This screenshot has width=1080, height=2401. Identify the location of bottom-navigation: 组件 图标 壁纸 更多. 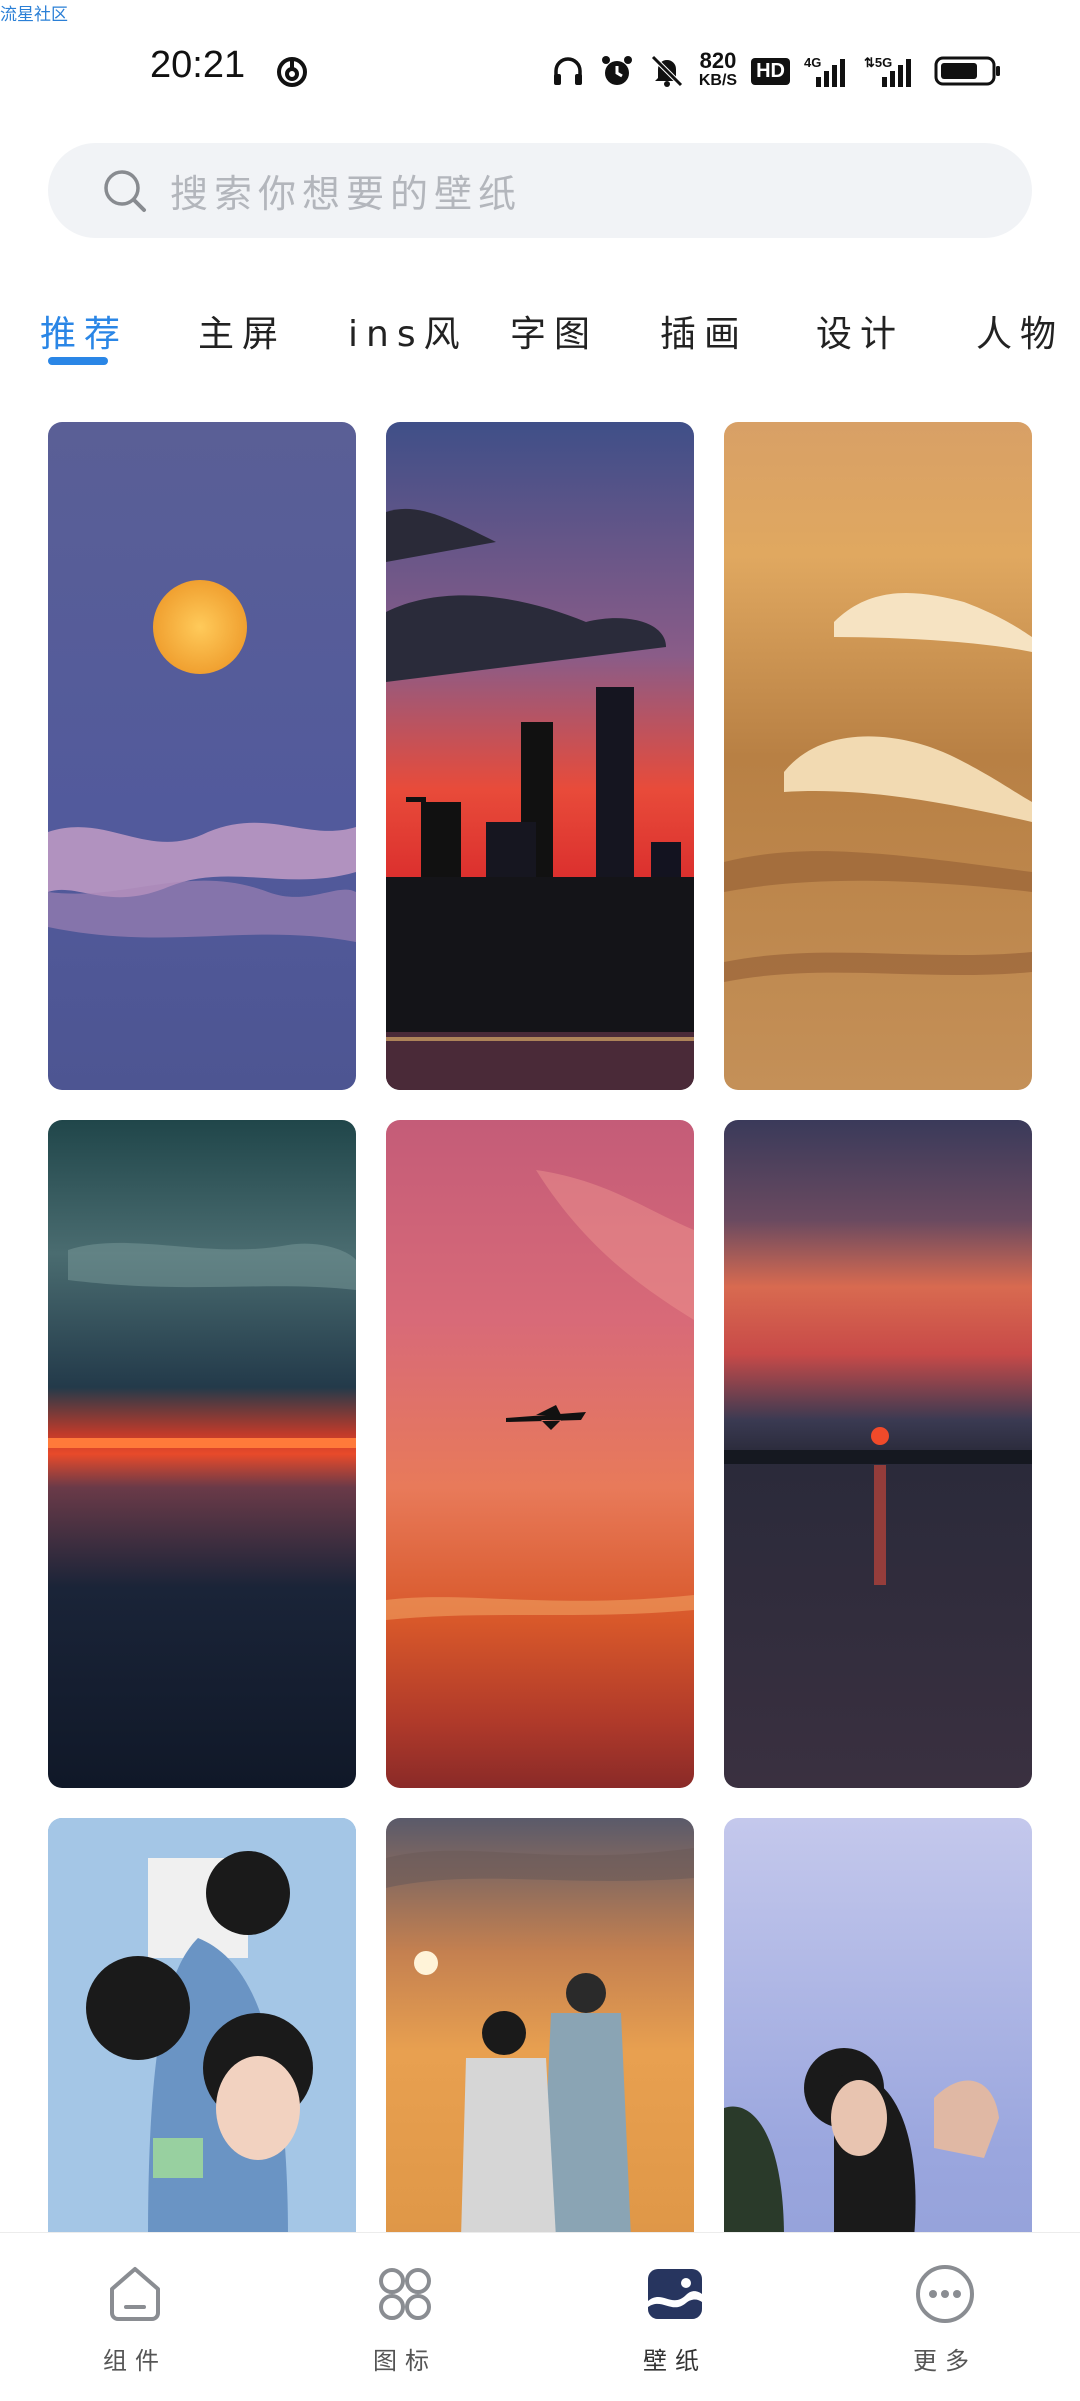
(540, 2316).